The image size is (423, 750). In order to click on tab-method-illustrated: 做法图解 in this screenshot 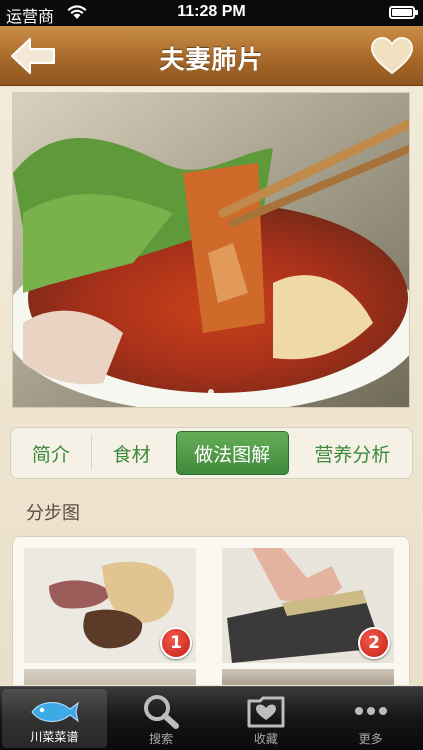, I will do `click(232, 453)`.